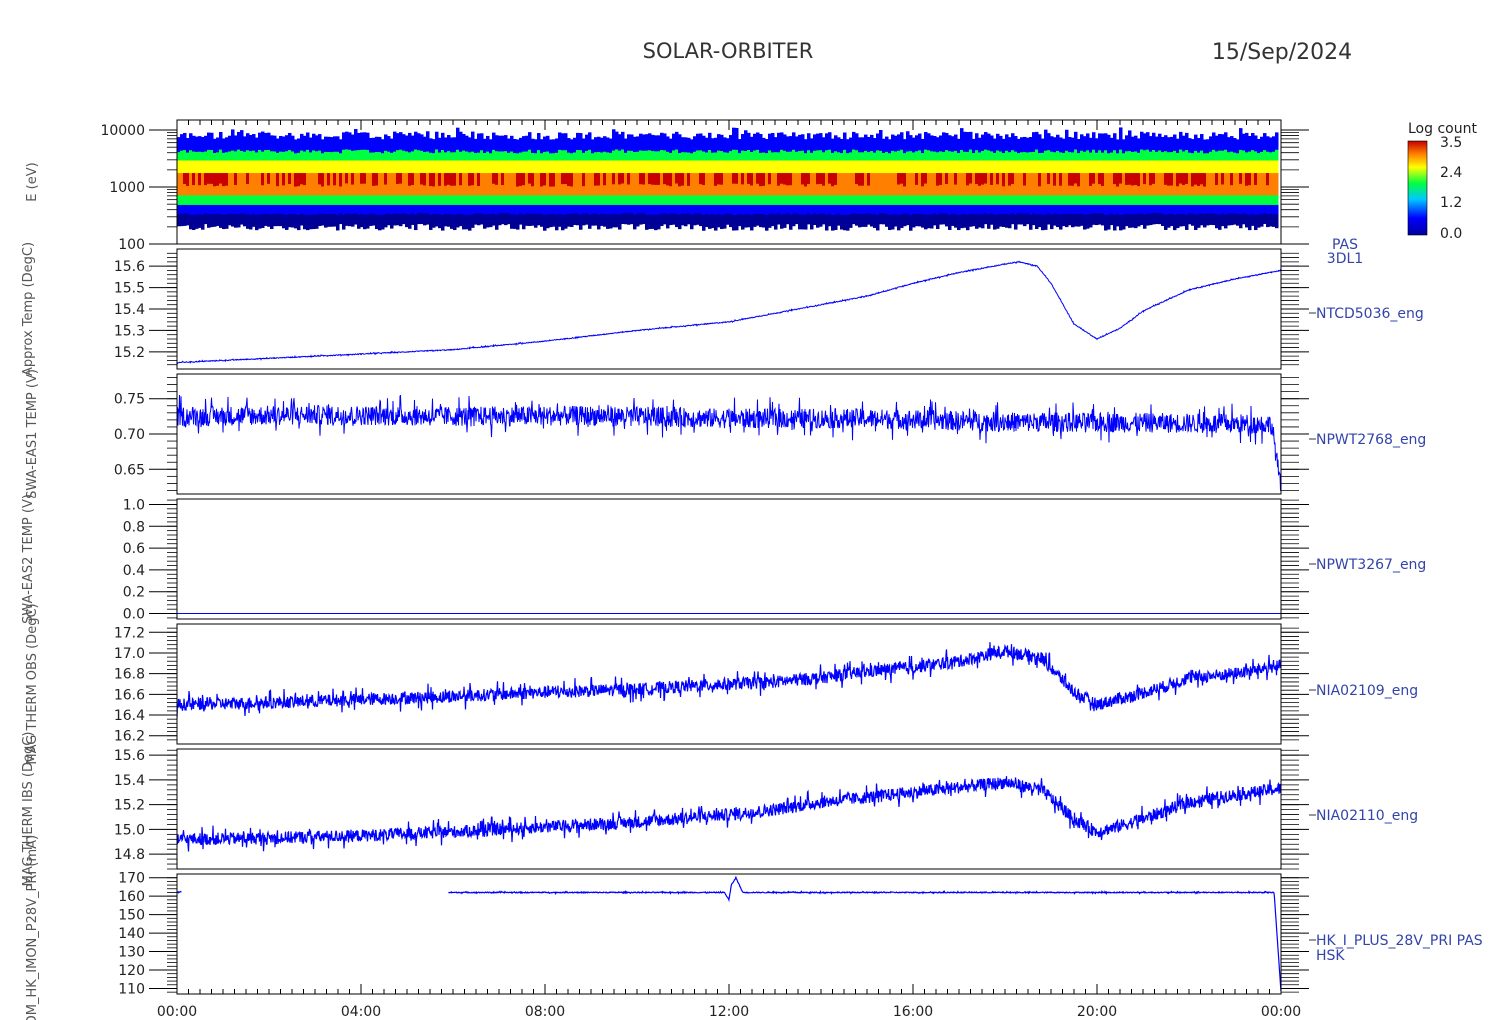 The height and width of the screenshot is (1020, 1512). I want to click on y-tick-label: 1000, so click(127, 188).